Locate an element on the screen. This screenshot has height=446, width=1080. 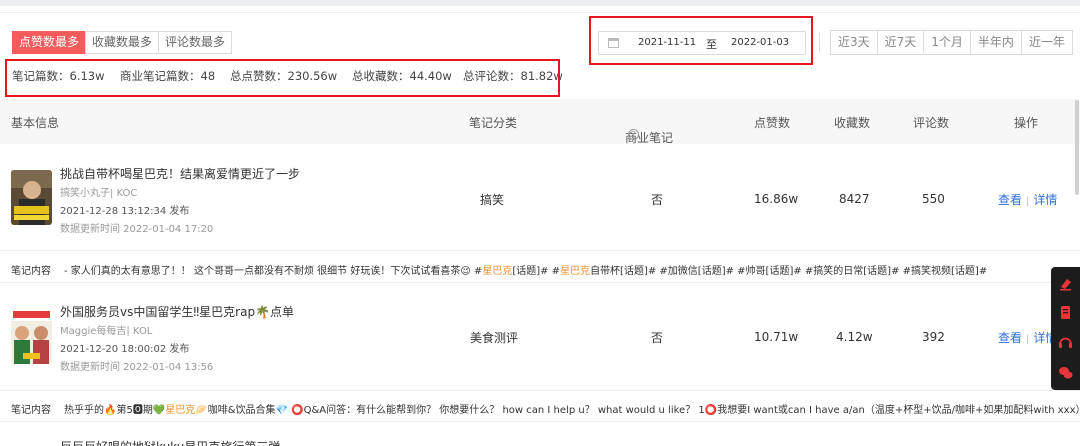
sort-tabs: 点赞数最多 收藏数最多 评论数最多 is located at coordinates (122, 42).